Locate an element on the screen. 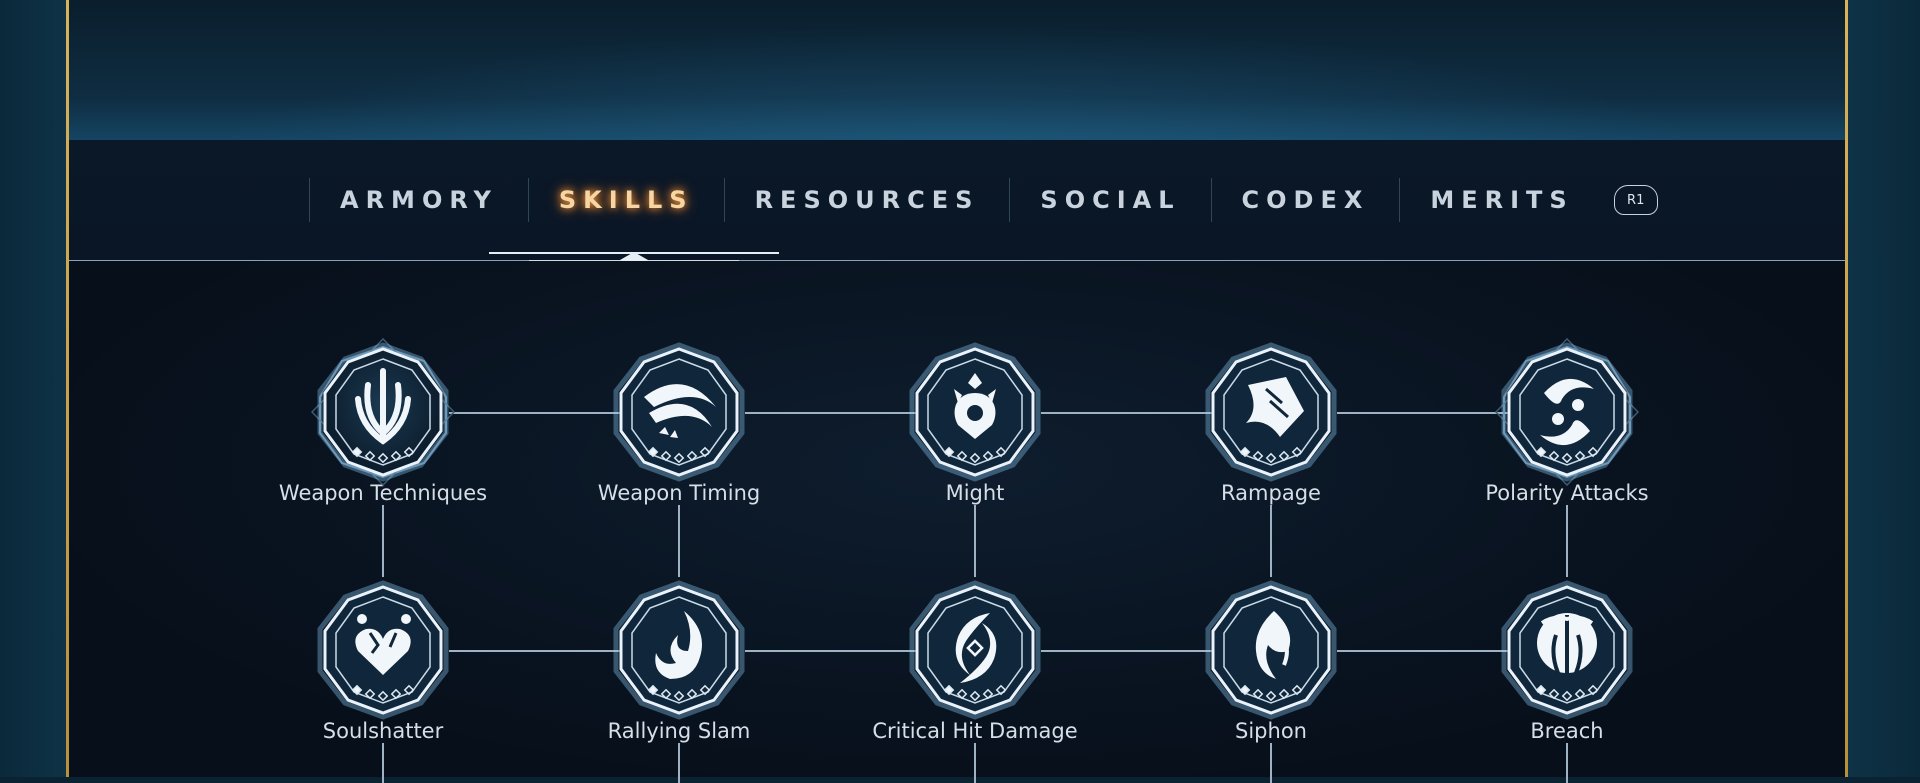  right-gold-border is located at coordinates (1846, 388).